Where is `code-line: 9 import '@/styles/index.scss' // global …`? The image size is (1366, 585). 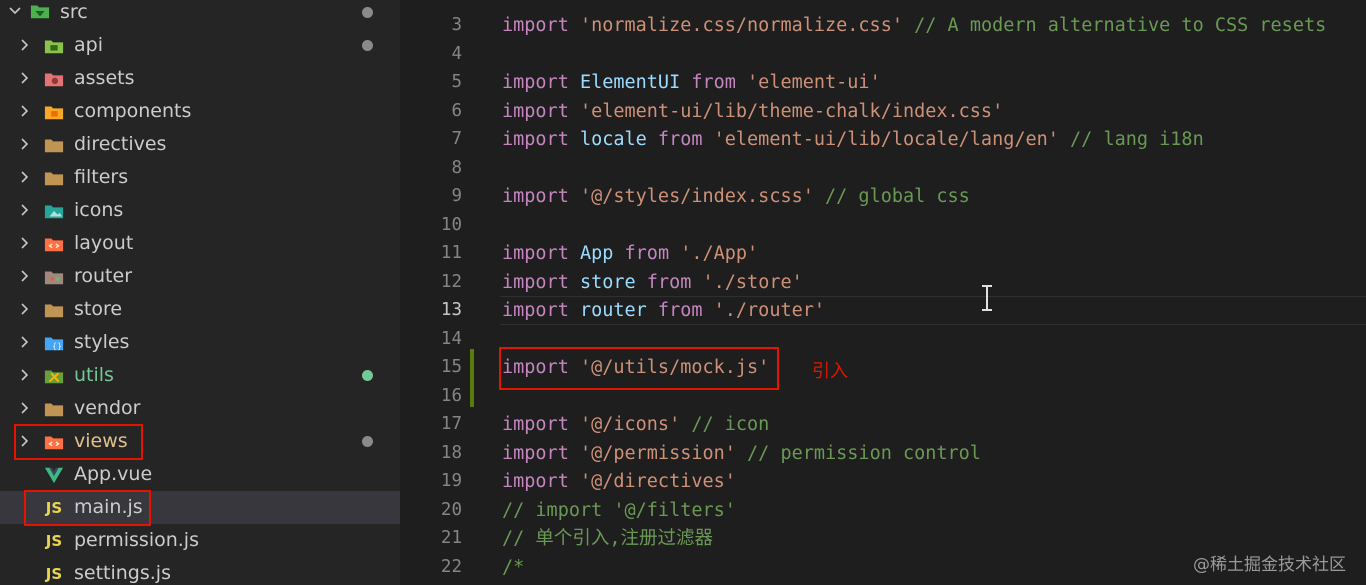 code-line: 9 import '@/styles/index.scss' // global … is located at coordinates (883, 196).